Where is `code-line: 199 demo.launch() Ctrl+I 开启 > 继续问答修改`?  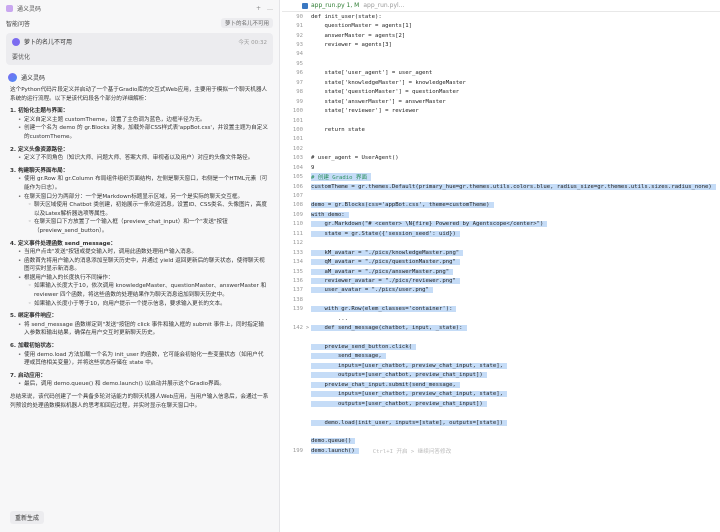 code-line: 199 demo.launch() Ctrl+I 开启 > 继续问答修改 is located at coordinates (501, 450).